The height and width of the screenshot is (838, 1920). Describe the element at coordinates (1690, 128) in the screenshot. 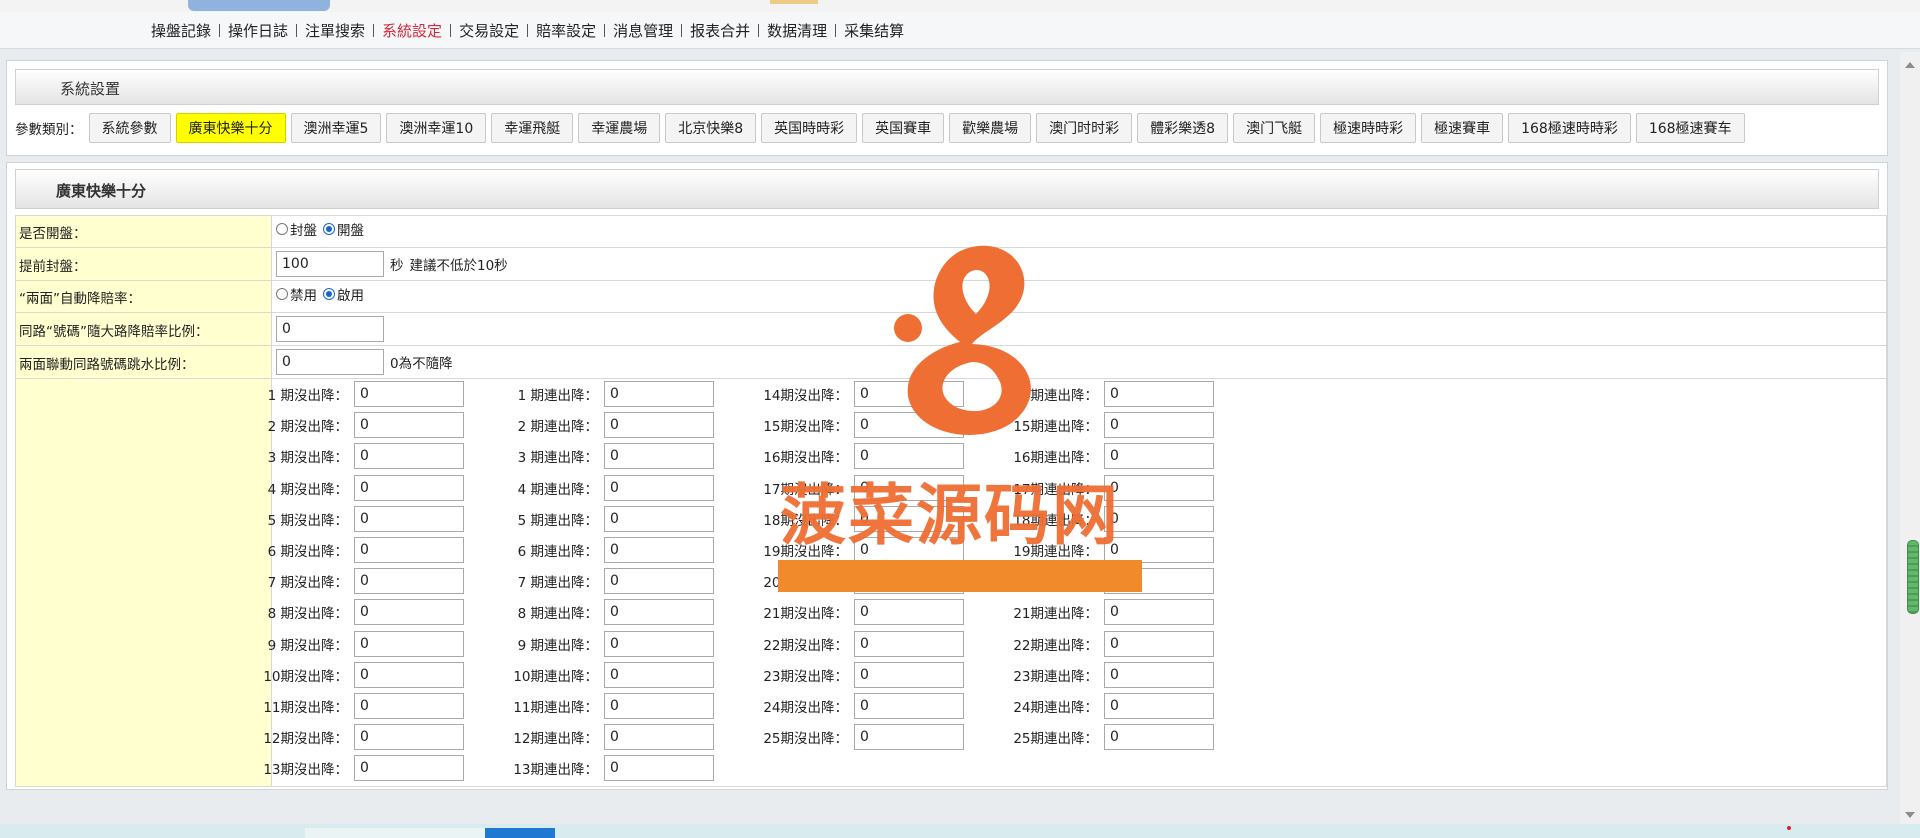

I see `param-category-button: 168極速賽车` at that location.